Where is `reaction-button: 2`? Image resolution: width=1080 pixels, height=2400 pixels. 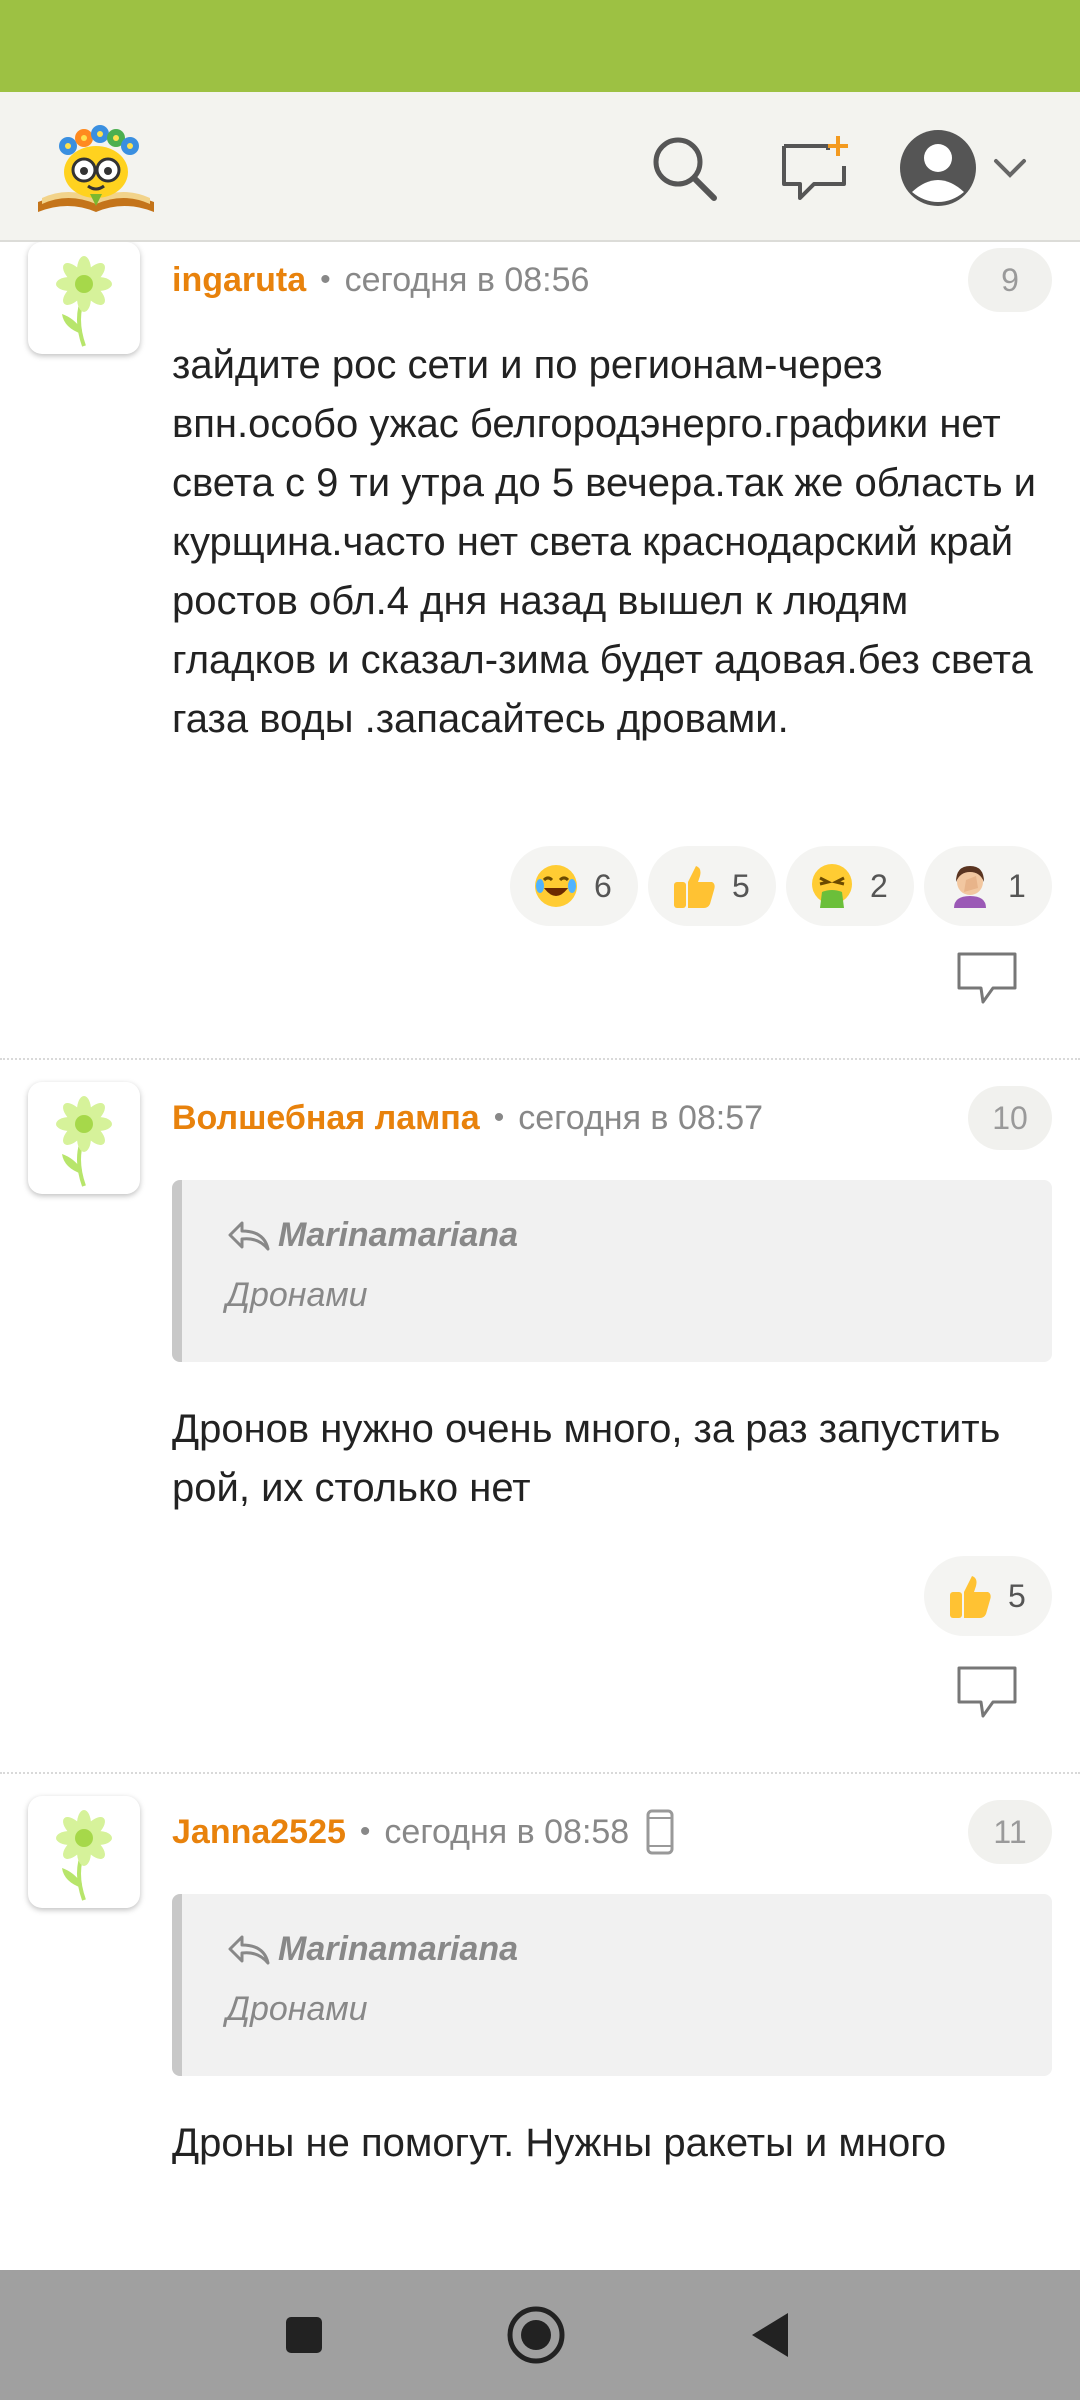 reaction-button: 2 is located at coordinates (850, 886).